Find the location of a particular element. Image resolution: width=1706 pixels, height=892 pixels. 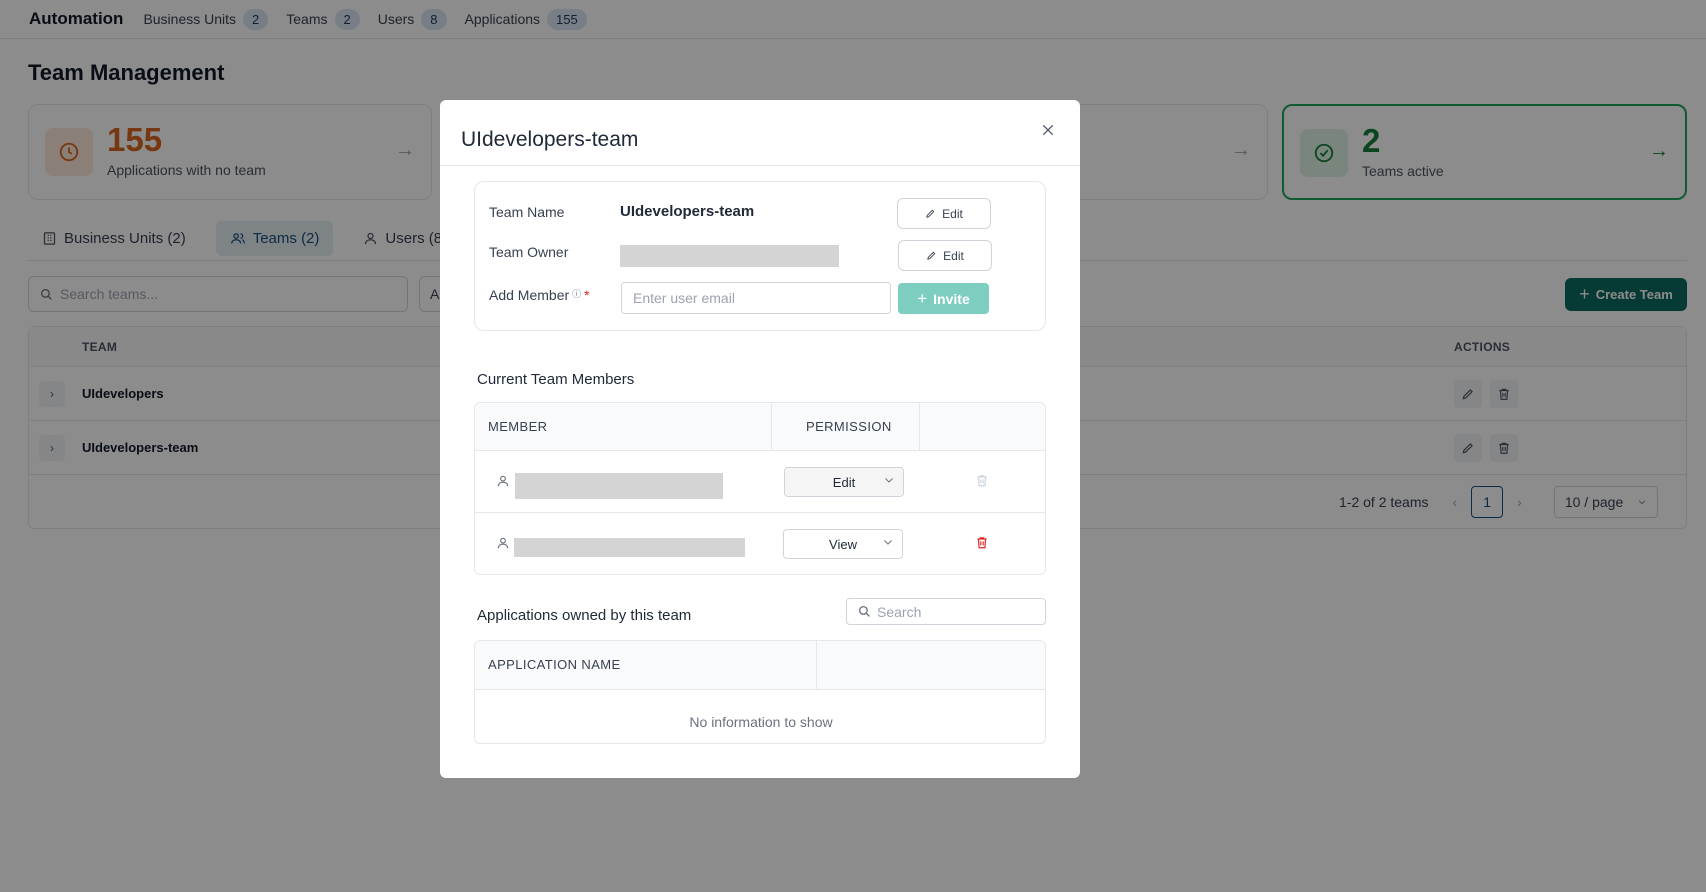

team-owner-value is located at coordinates (729, 256).